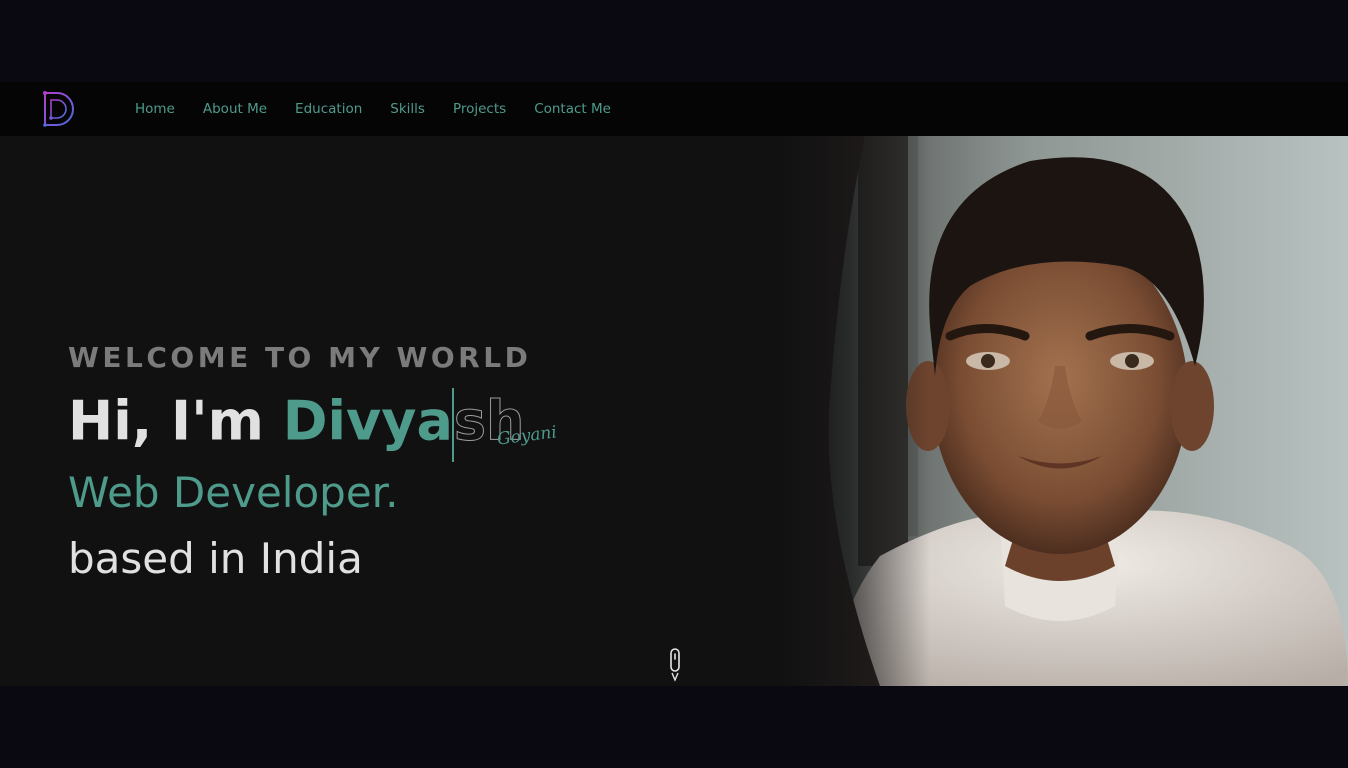 The image size is (1348, 768). I want to click on nav-skills: Skills, so click(407, 109).